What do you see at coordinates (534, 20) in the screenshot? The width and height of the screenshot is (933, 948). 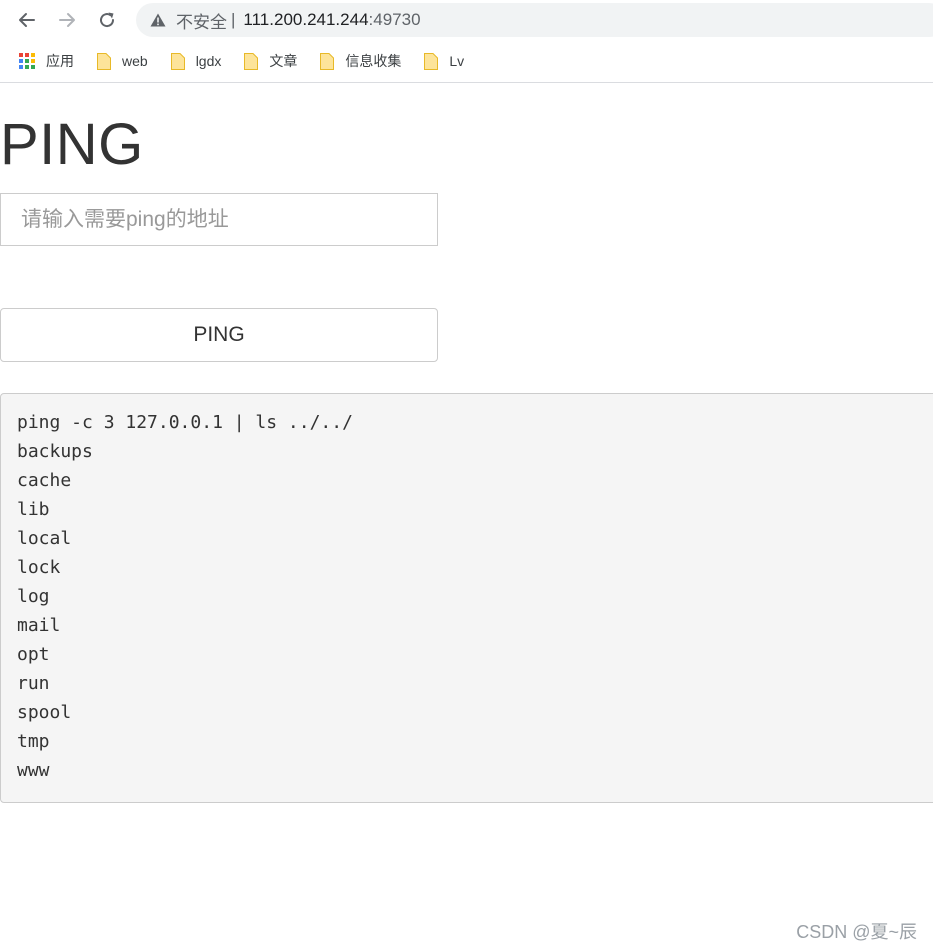 I see `address-bar: 不安全 | 111.200.241.244 :49730` at bounding box center [534, 20].